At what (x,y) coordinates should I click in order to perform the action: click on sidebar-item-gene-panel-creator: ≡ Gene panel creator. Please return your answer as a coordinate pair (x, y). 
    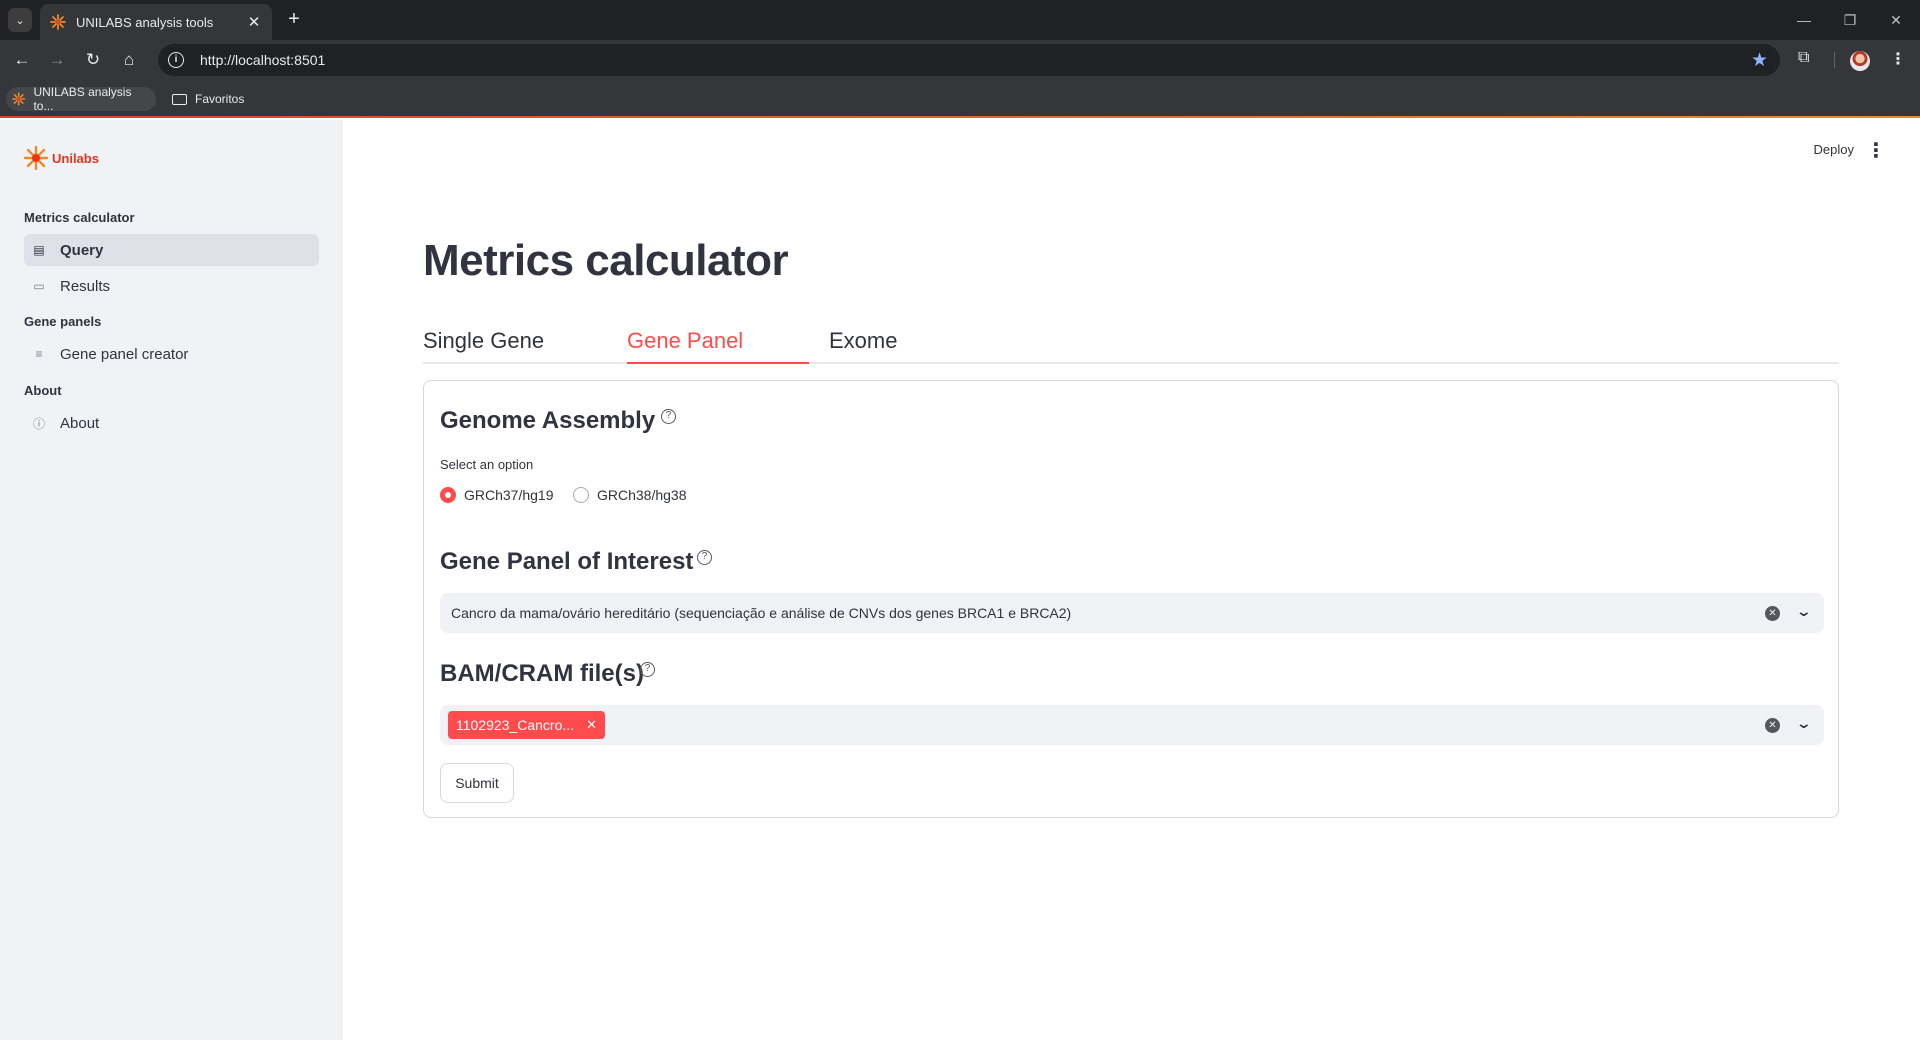
    Looking at the image, I should click on (171, 354).